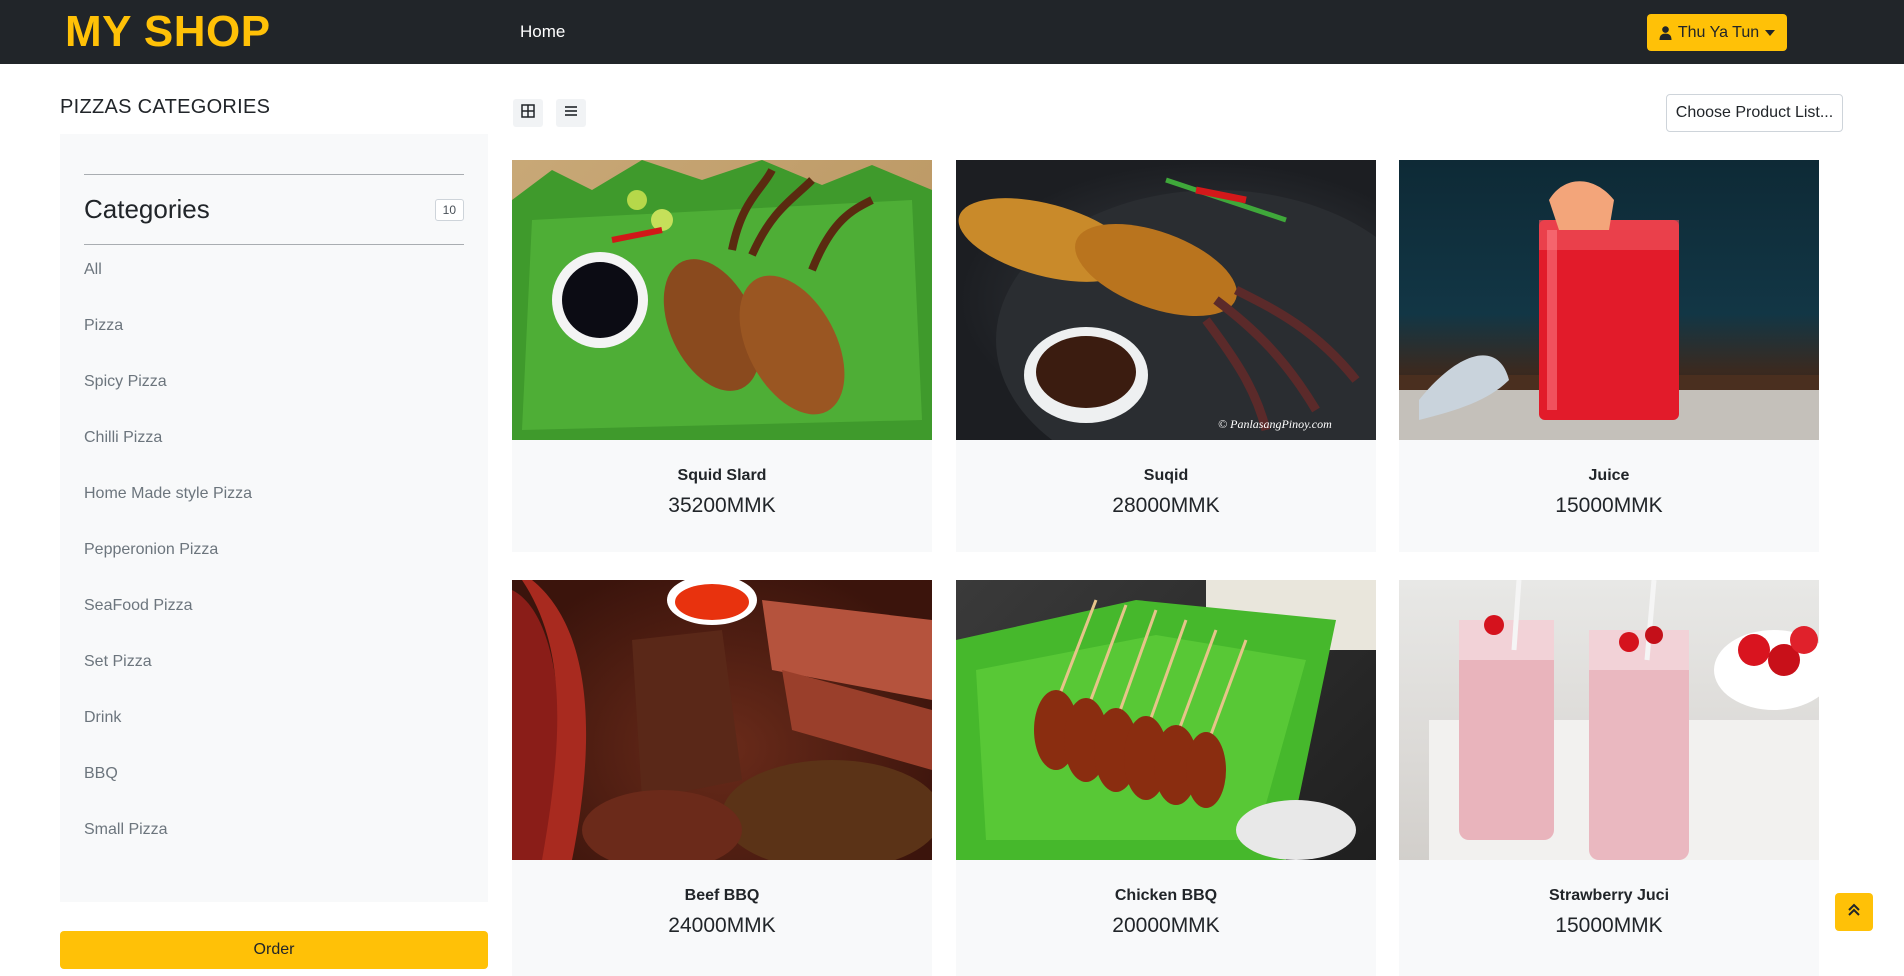  I want to click on user-icon, so click(1665, 32).